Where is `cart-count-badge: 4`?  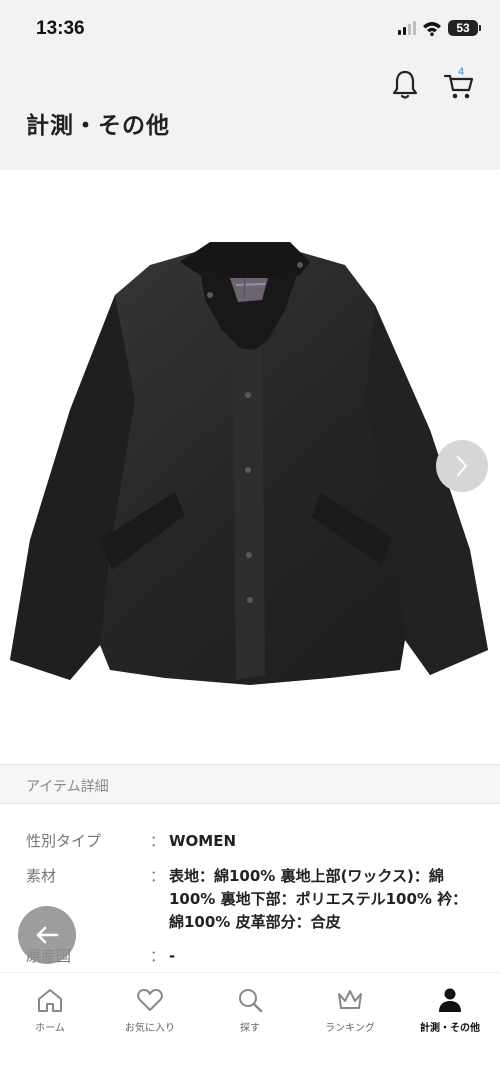 cart-count-badge: 4 is located at coordinates (461, 72).